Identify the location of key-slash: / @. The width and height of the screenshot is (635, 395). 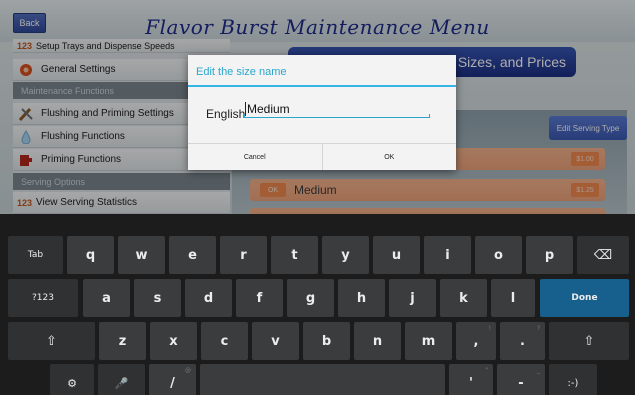
(172, 379).